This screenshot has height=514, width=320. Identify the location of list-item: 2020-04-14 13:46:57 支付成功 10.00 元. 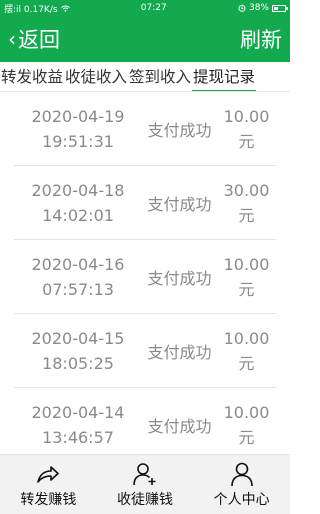
(145, 421).